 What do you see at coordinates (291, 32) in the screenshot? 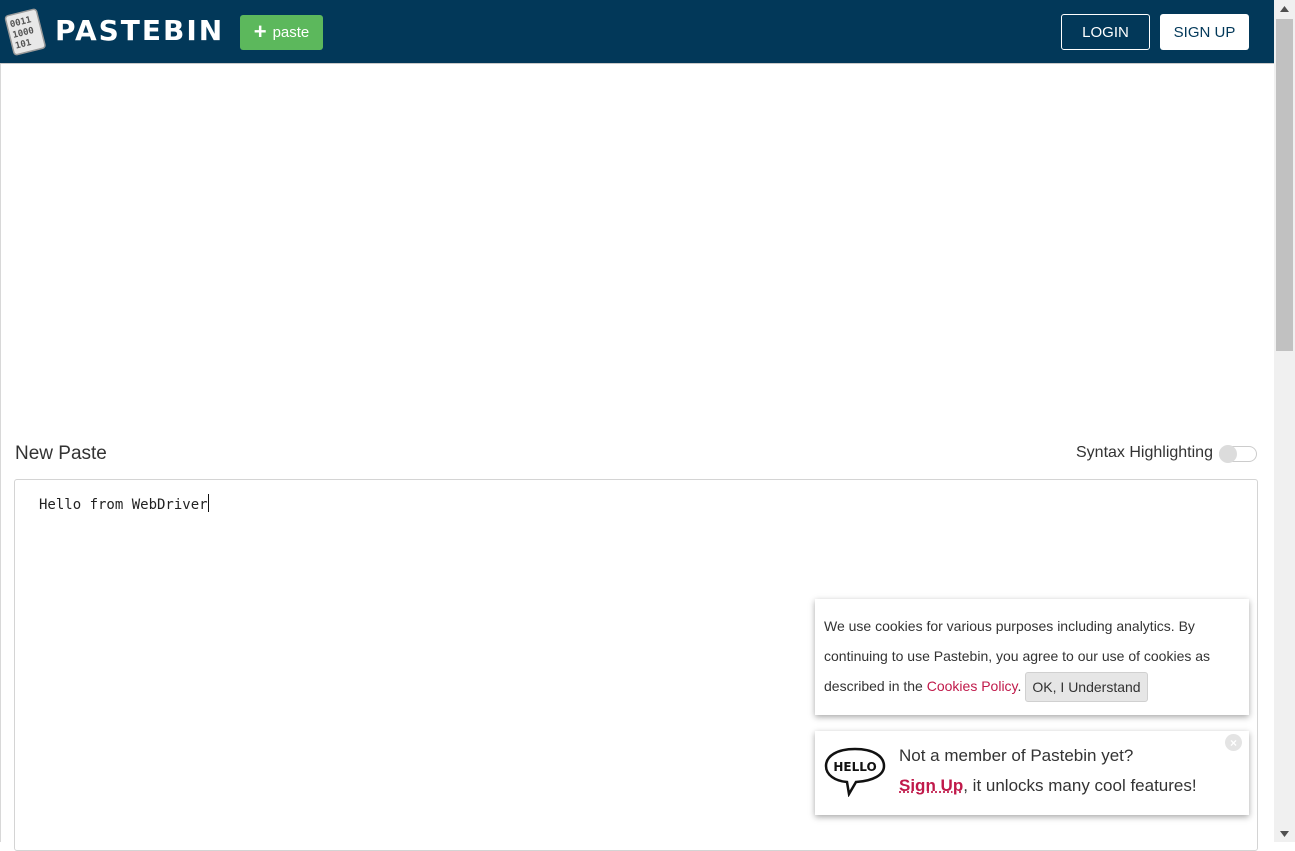
I see `new-paste-label: paste` at bounding box center [291, 32].